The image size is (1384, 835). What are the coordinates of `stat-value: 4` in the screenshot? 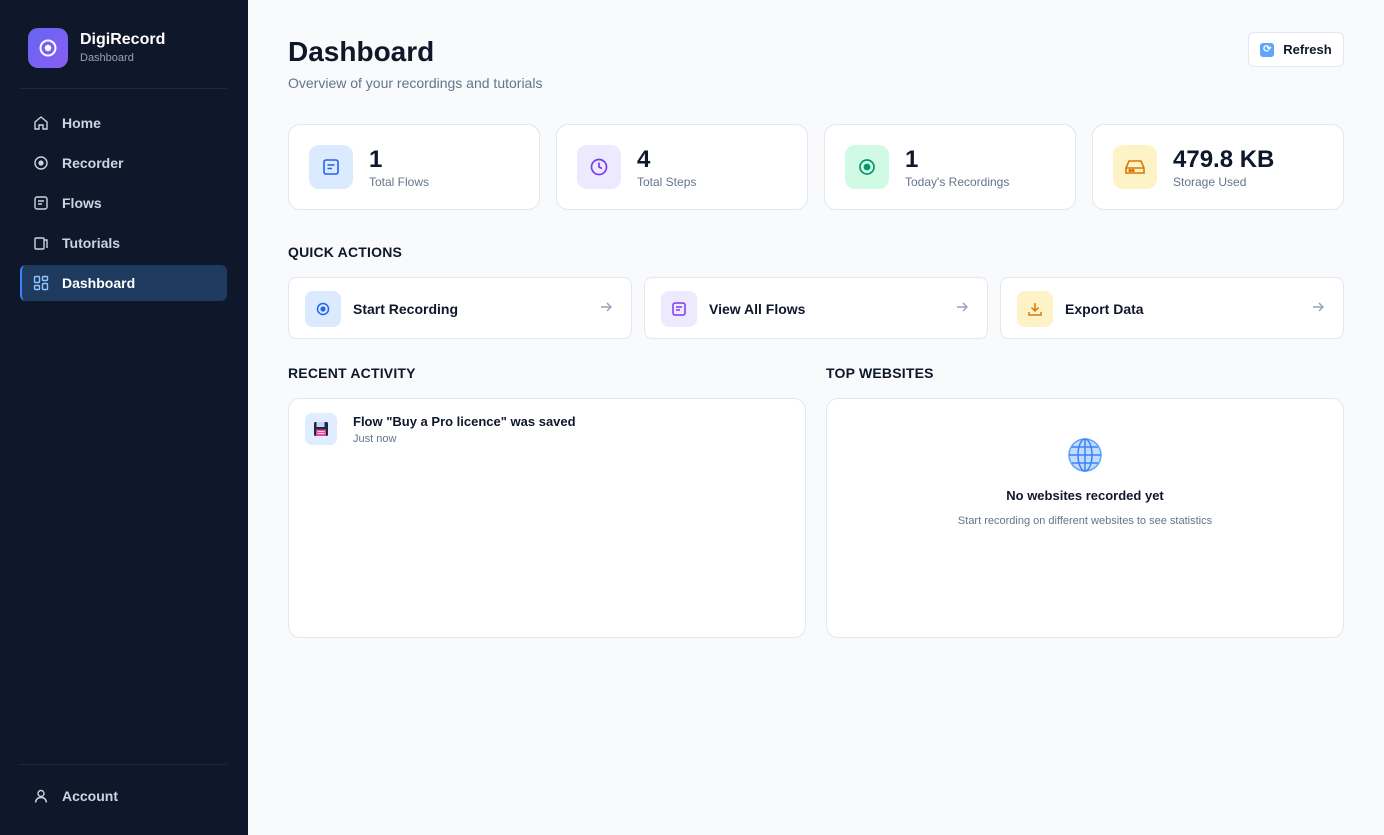 It's located at (644, 159).